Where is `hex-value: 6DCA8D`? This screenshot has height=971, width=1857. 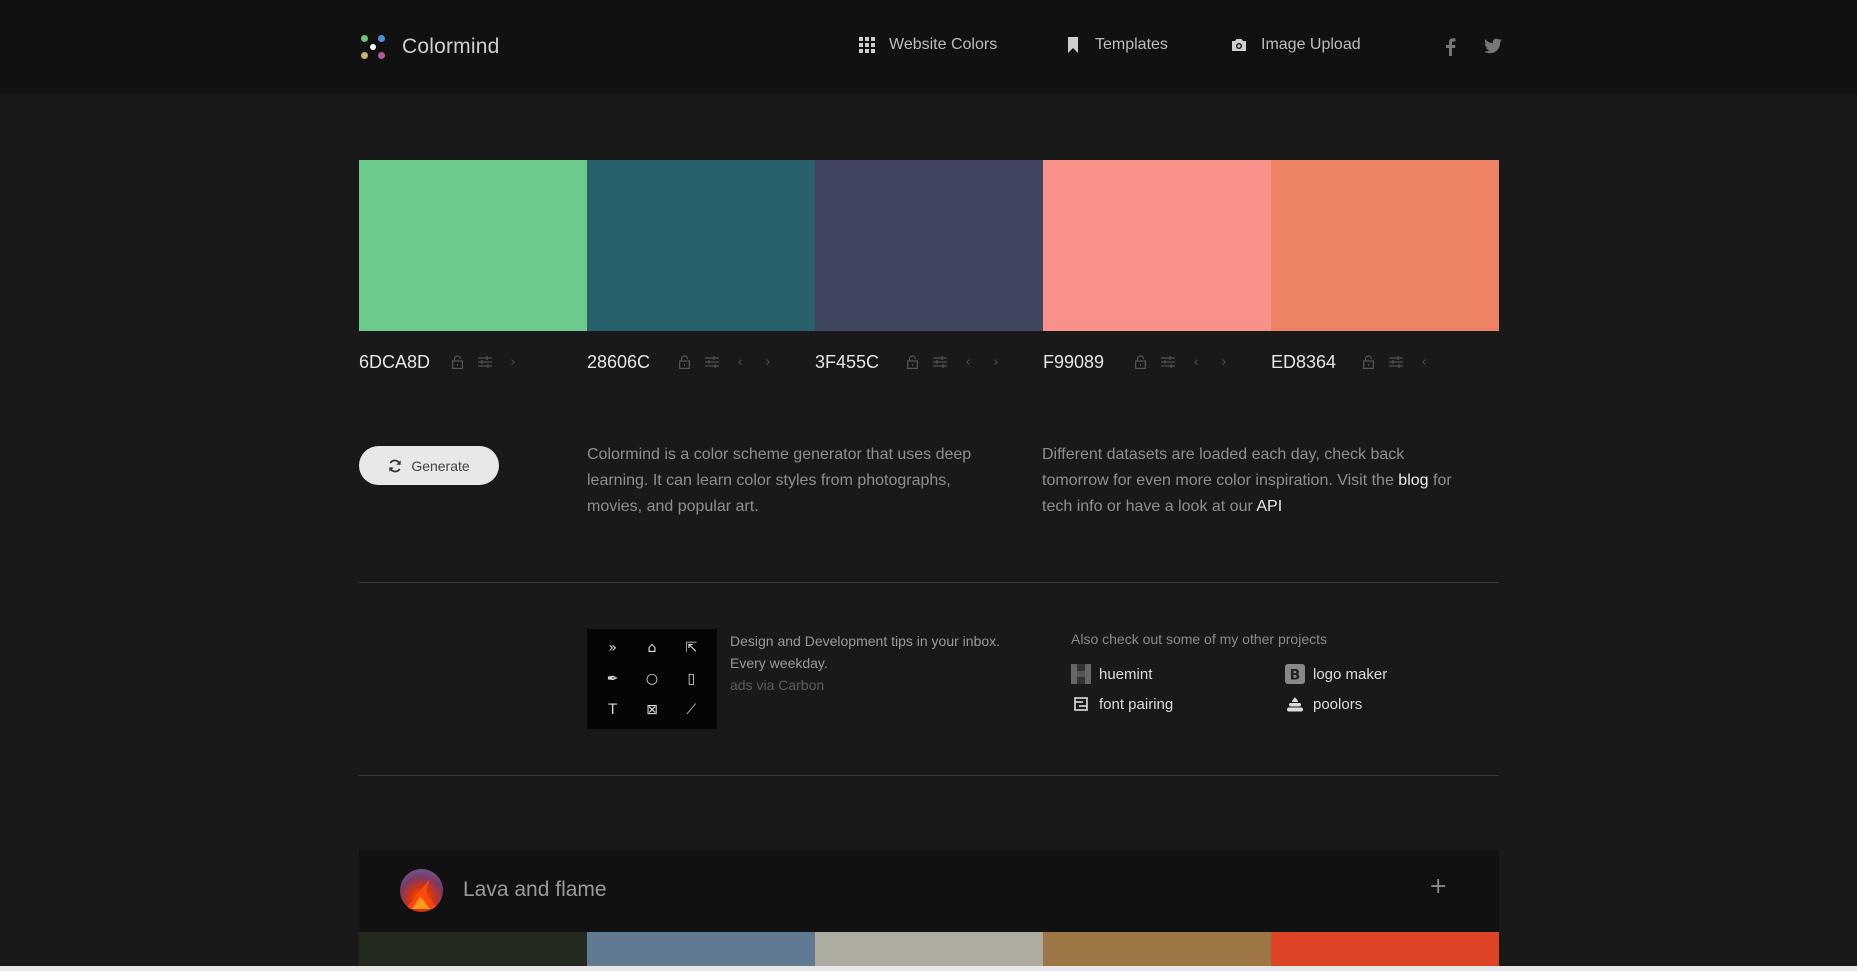
hex-value: 6DCA8D is located at coordinates (394, 362).